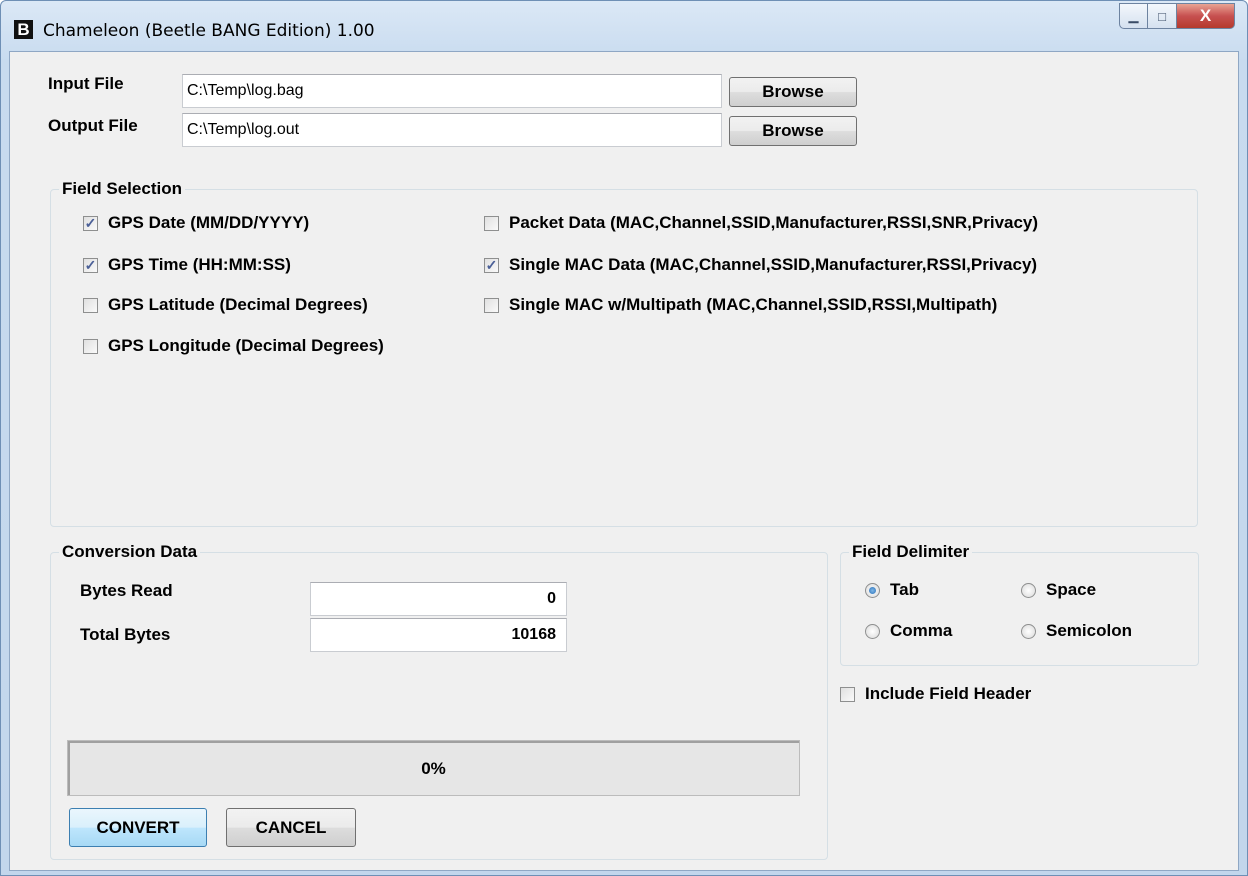 The image size is (1248, 876). I want to click on field-checkbox-label: GPS Time (HH:MM:SS), so click(199, 264).